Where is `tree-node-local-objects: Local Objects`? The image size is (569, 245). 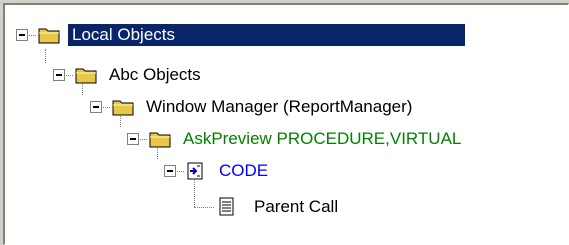 tree-node-local-objects: Local Objects is located at coordinates (240, 35).